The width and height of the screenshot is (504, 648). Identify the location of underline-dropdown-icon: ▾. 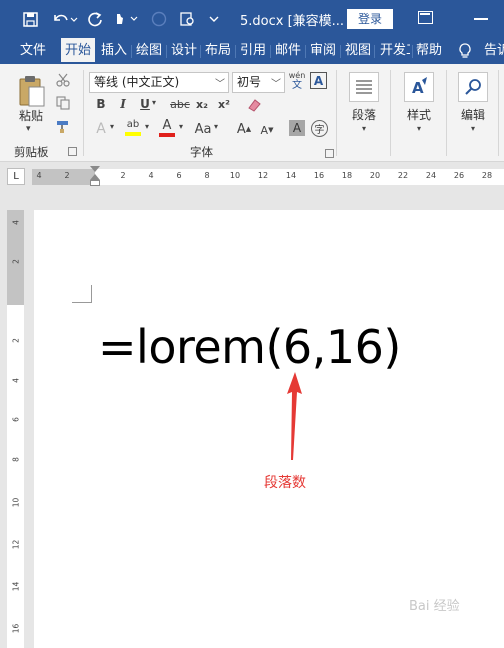
(154, 102).